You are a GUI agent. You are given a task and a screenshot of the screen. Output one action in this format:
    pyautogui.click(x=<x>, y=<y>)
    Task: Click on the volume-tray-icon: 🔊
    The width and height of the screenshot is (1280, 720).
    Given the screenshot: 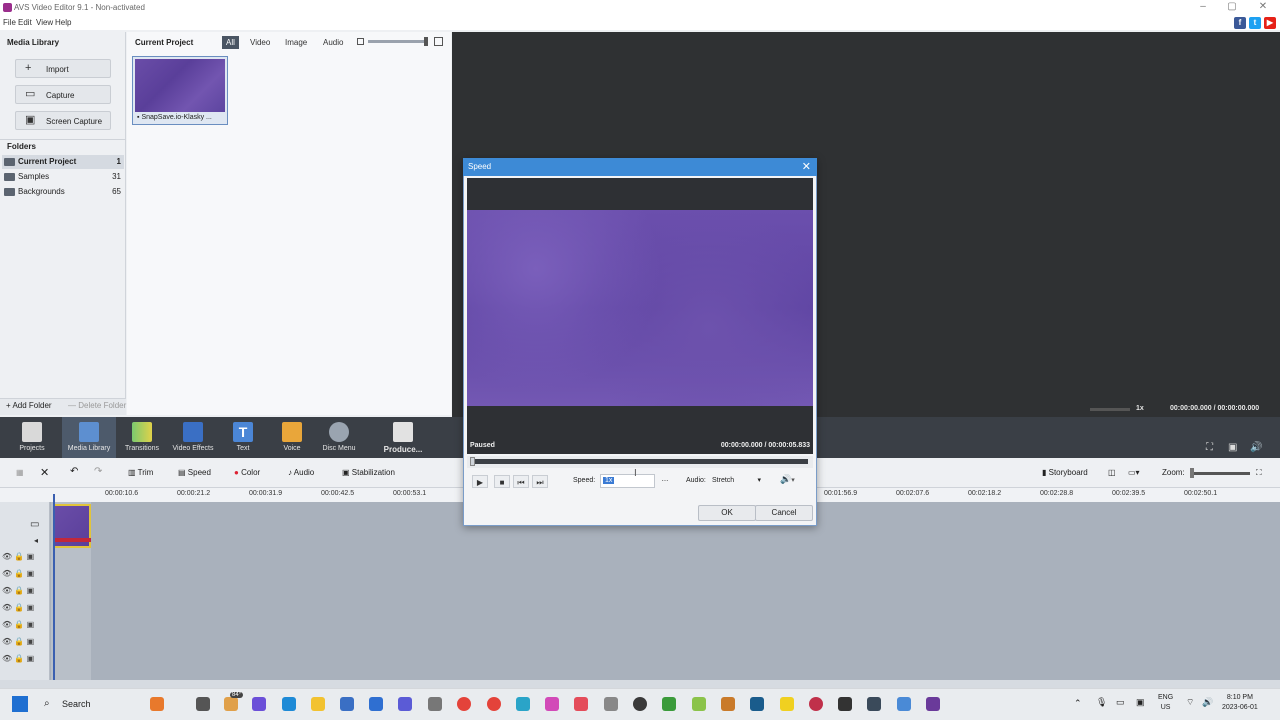 What is the action you would take?
    pyautogui.click(x=1207, y=702)
    